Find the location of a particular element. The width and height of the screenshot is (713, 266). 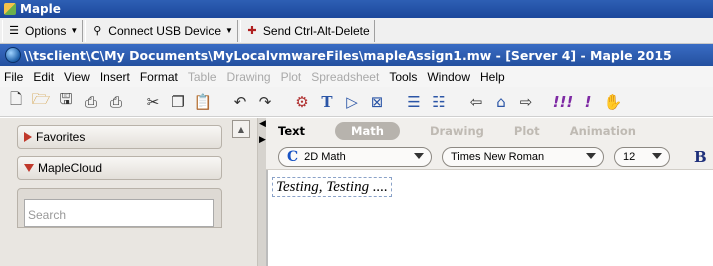

palette-scrollbar: ▲ is located at coordinates (241, 192).